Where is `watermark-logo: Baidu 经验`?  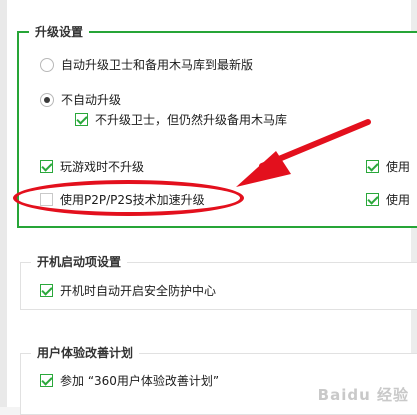 watermark-logo: Baidu 经验 is located at coordinates (363, 395).